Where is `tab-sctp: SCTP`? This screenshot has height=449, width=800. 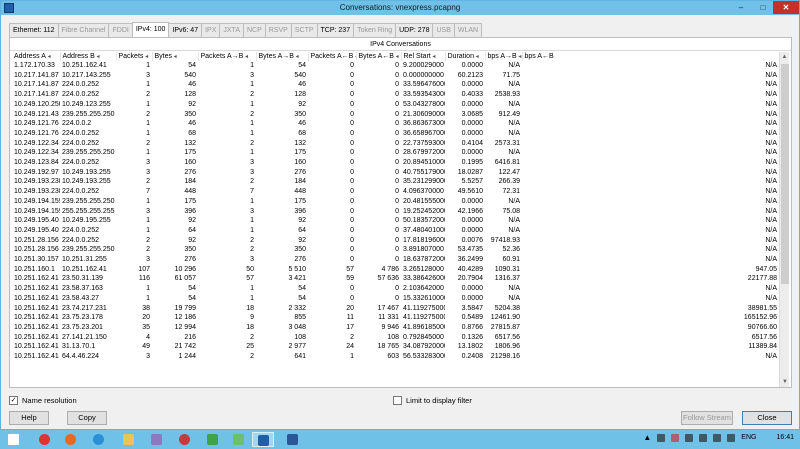 tab-sctp: SCTP is located at coordinates (304, 30).